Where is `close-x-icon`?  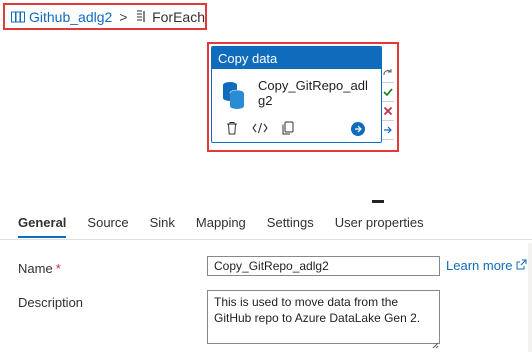
close-x-icon is located at coordinates (388, 111).